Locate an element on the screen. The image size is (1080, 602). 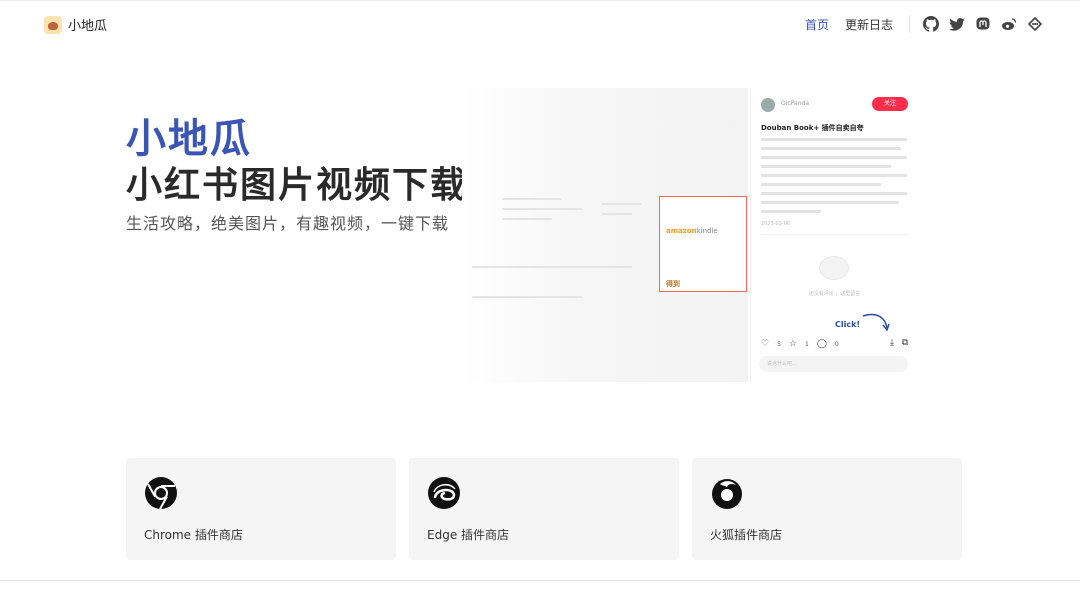
nav-changelog-link: 更新日志 is located at coordinates (869, 24).